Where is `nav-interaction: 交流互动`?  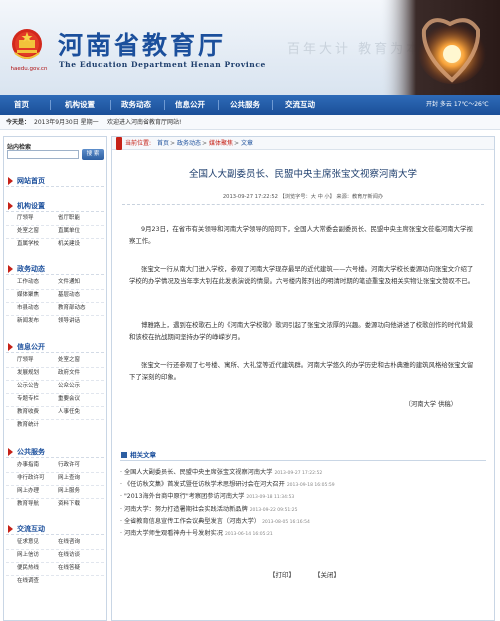
nav-interaction: 交流互动 is located at coordinates (300, 105).